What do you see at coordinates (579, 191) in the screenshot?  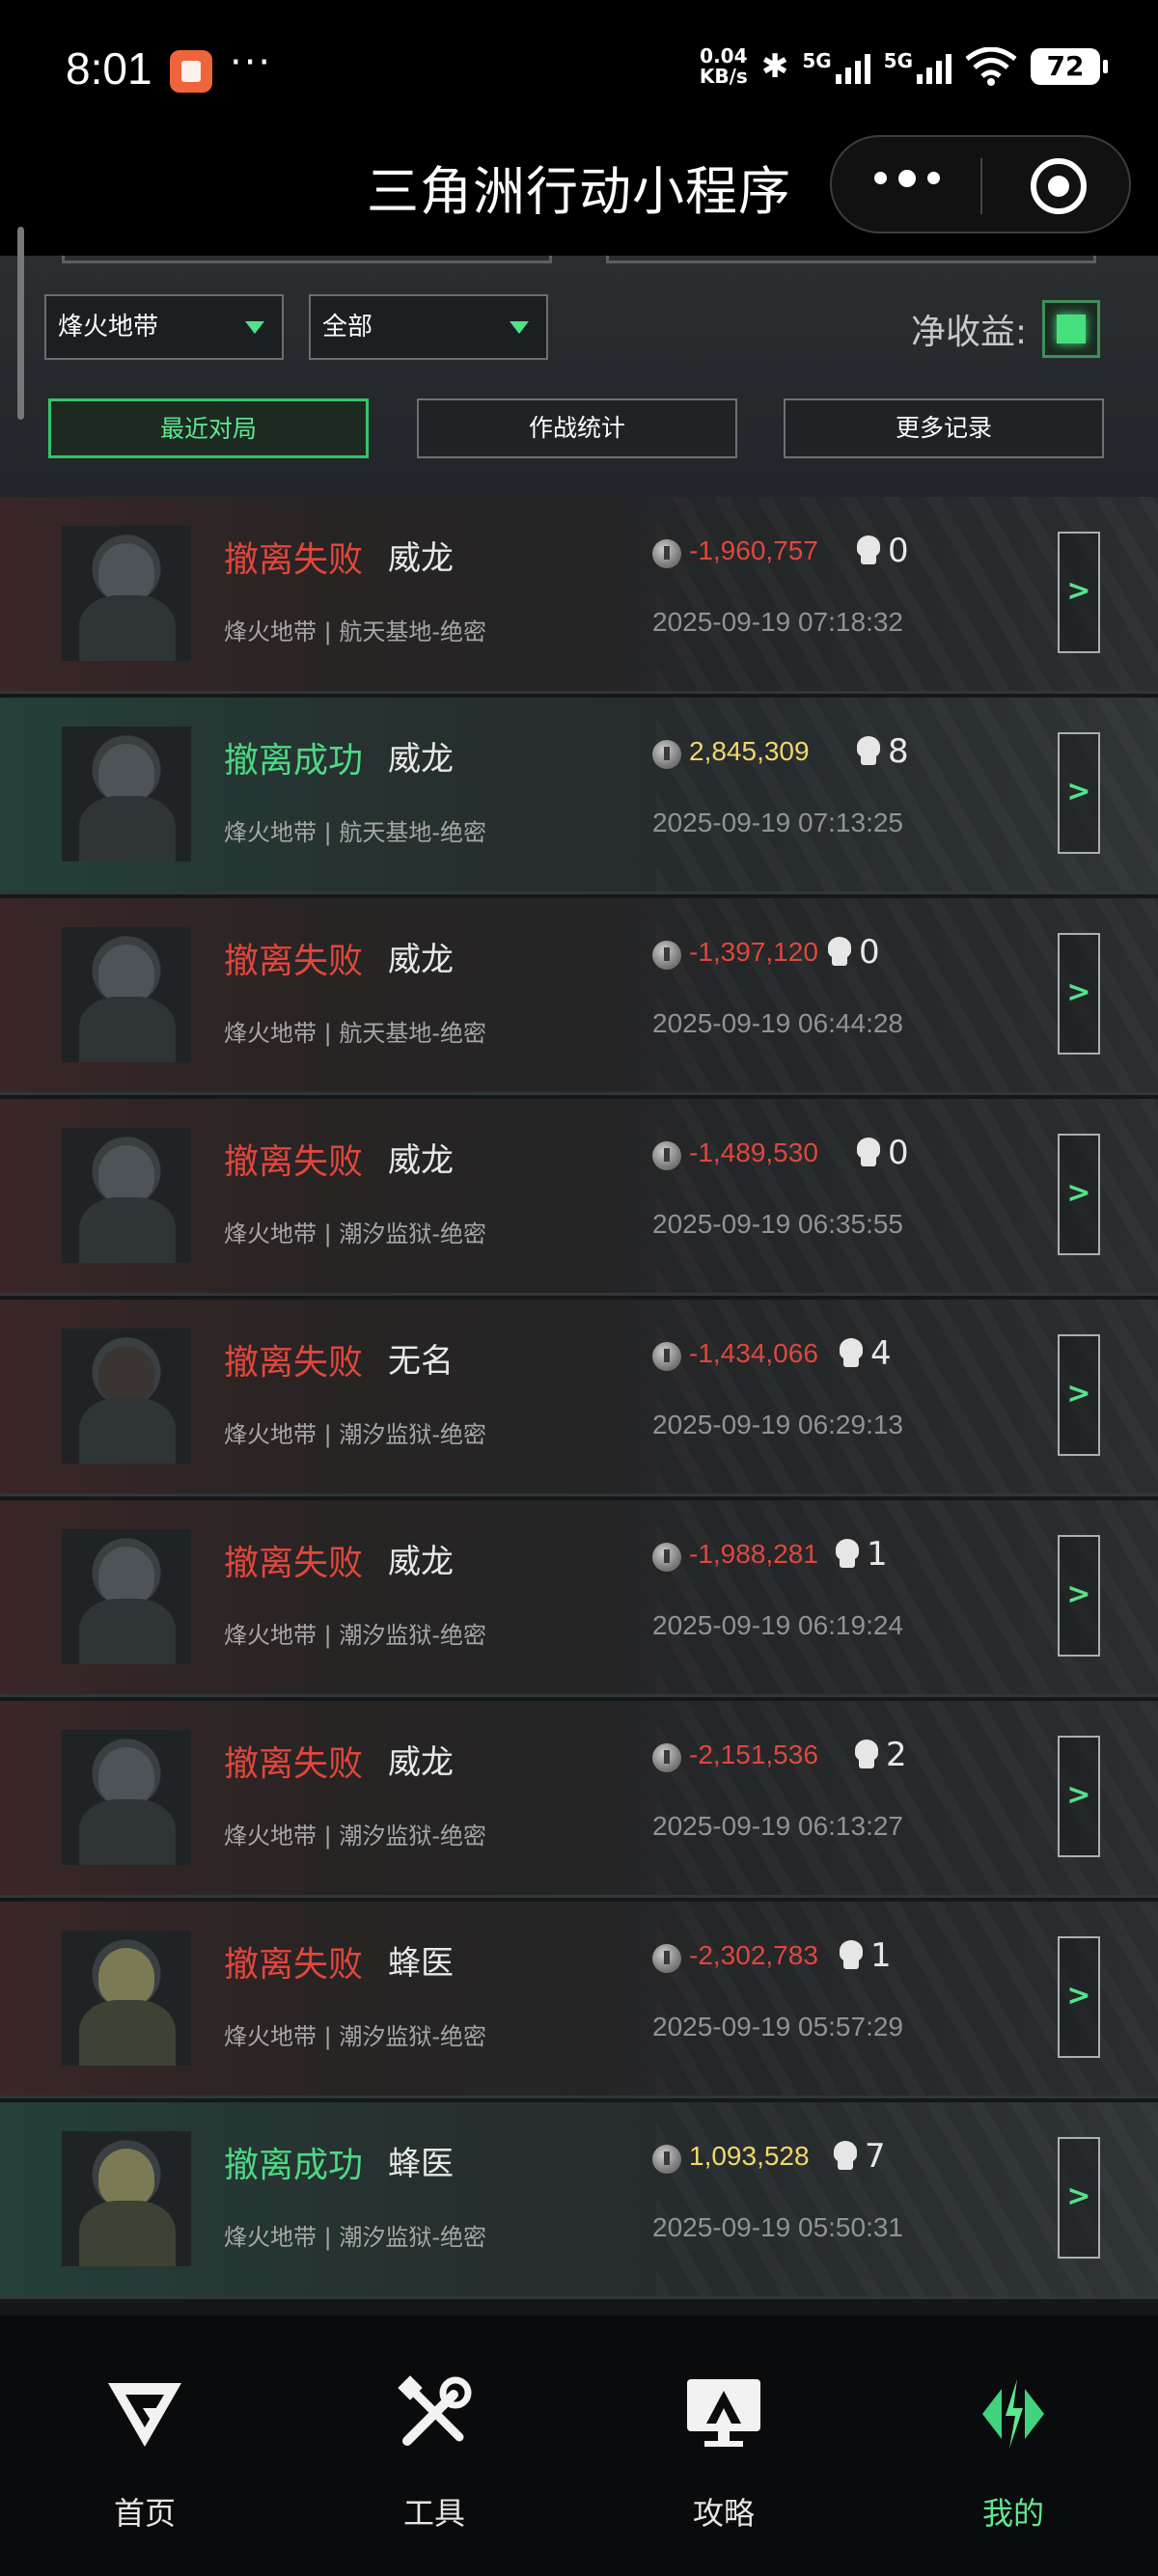 I see `page-title: 三角洲行动小程序` at bounding box center [579, 191].